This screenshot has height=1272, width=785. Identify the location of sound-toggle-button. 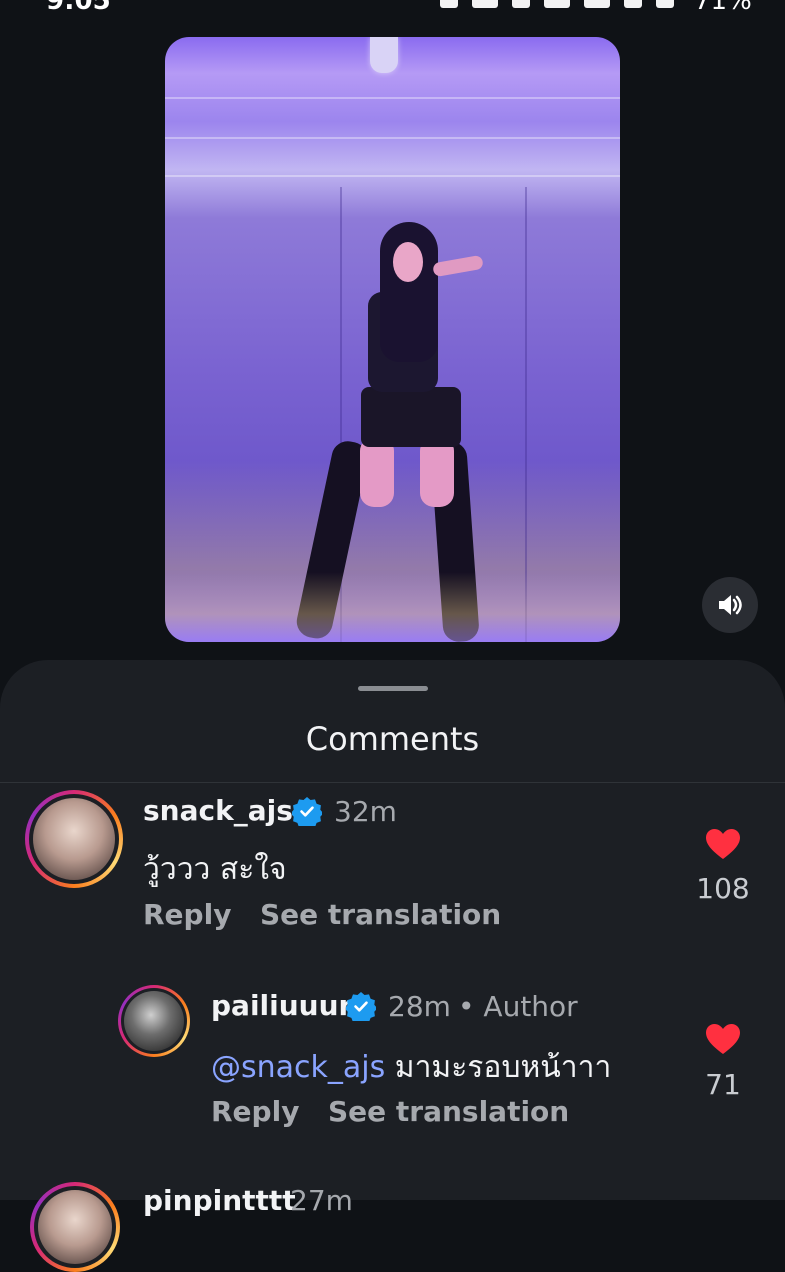
(730, 605).